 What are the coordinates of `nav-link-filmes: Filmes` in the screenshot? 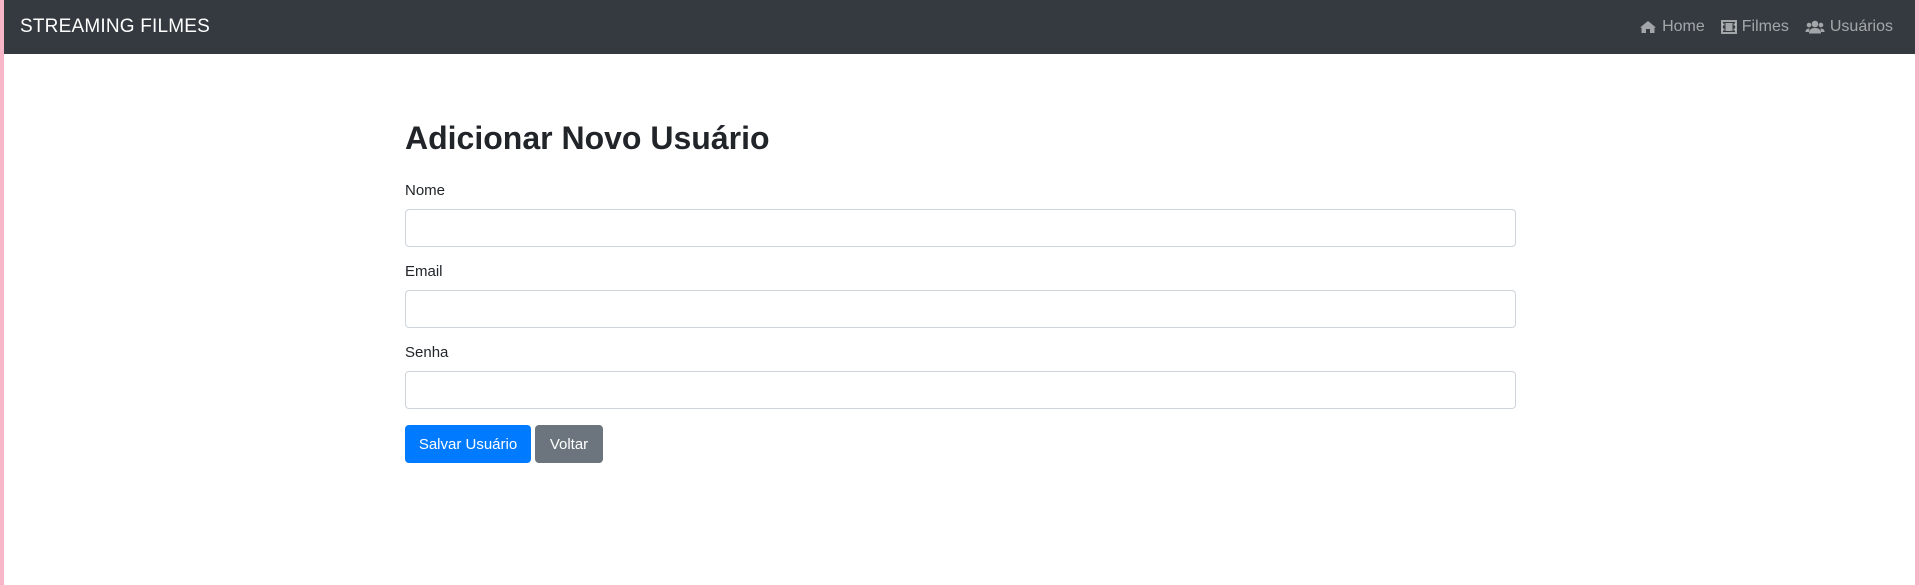 It's located at (1754, 27).